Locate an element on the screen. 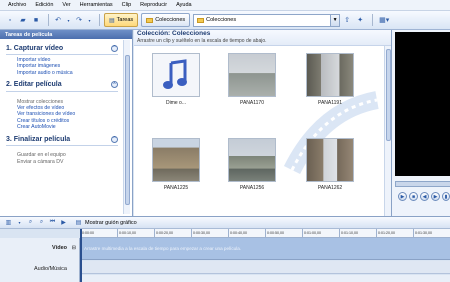 This screenshot has height=282, width=450. rewind-timeline-icon: ⏮ is located at coordinates (52, 222).